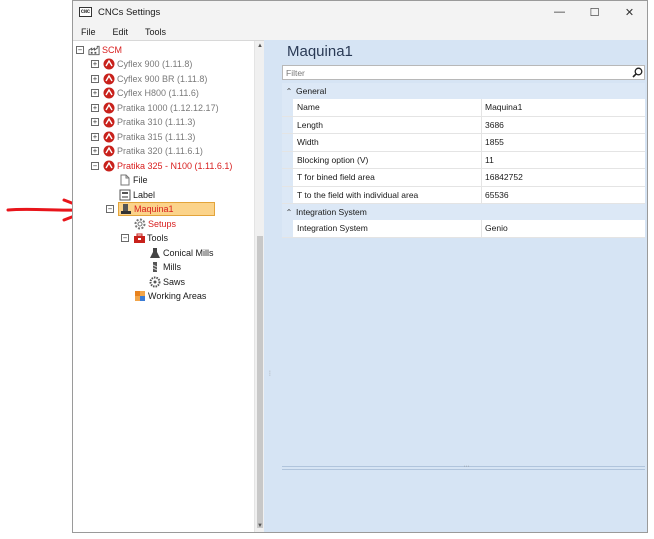  What do you see at coordinates (563, 160) in the screenshot?
I see `property-value: 11` at bounding box center [563, 160].